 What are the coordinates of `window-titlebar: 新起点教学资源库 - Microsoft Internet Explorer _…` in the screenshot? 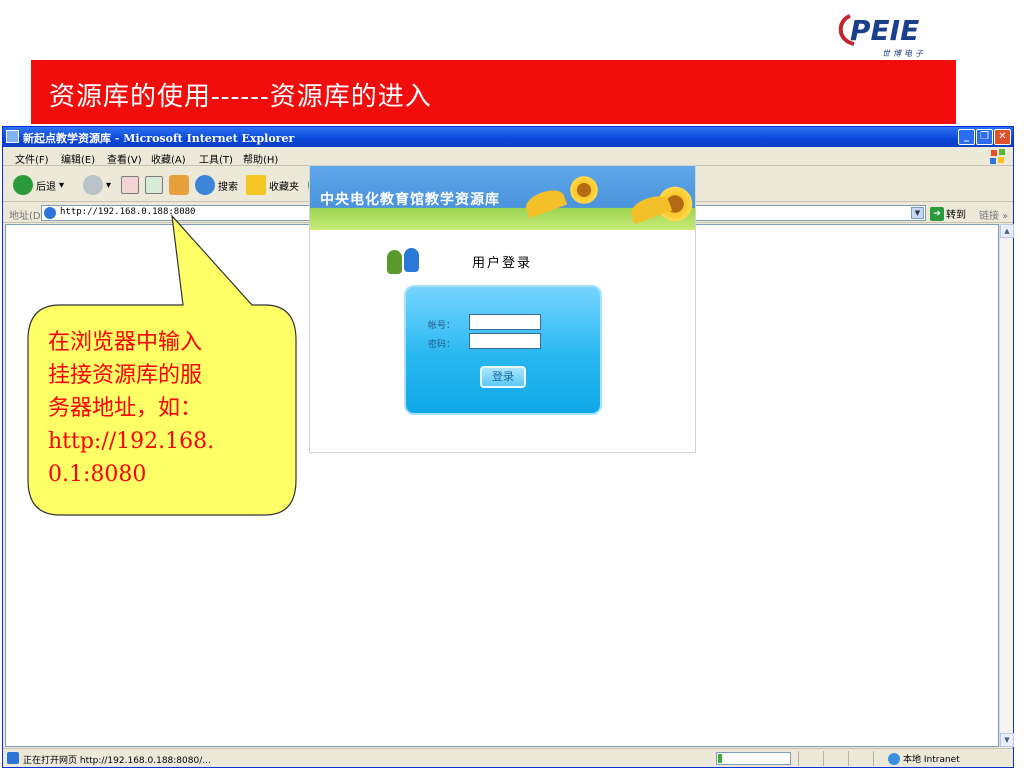 It's located at (508, 137).